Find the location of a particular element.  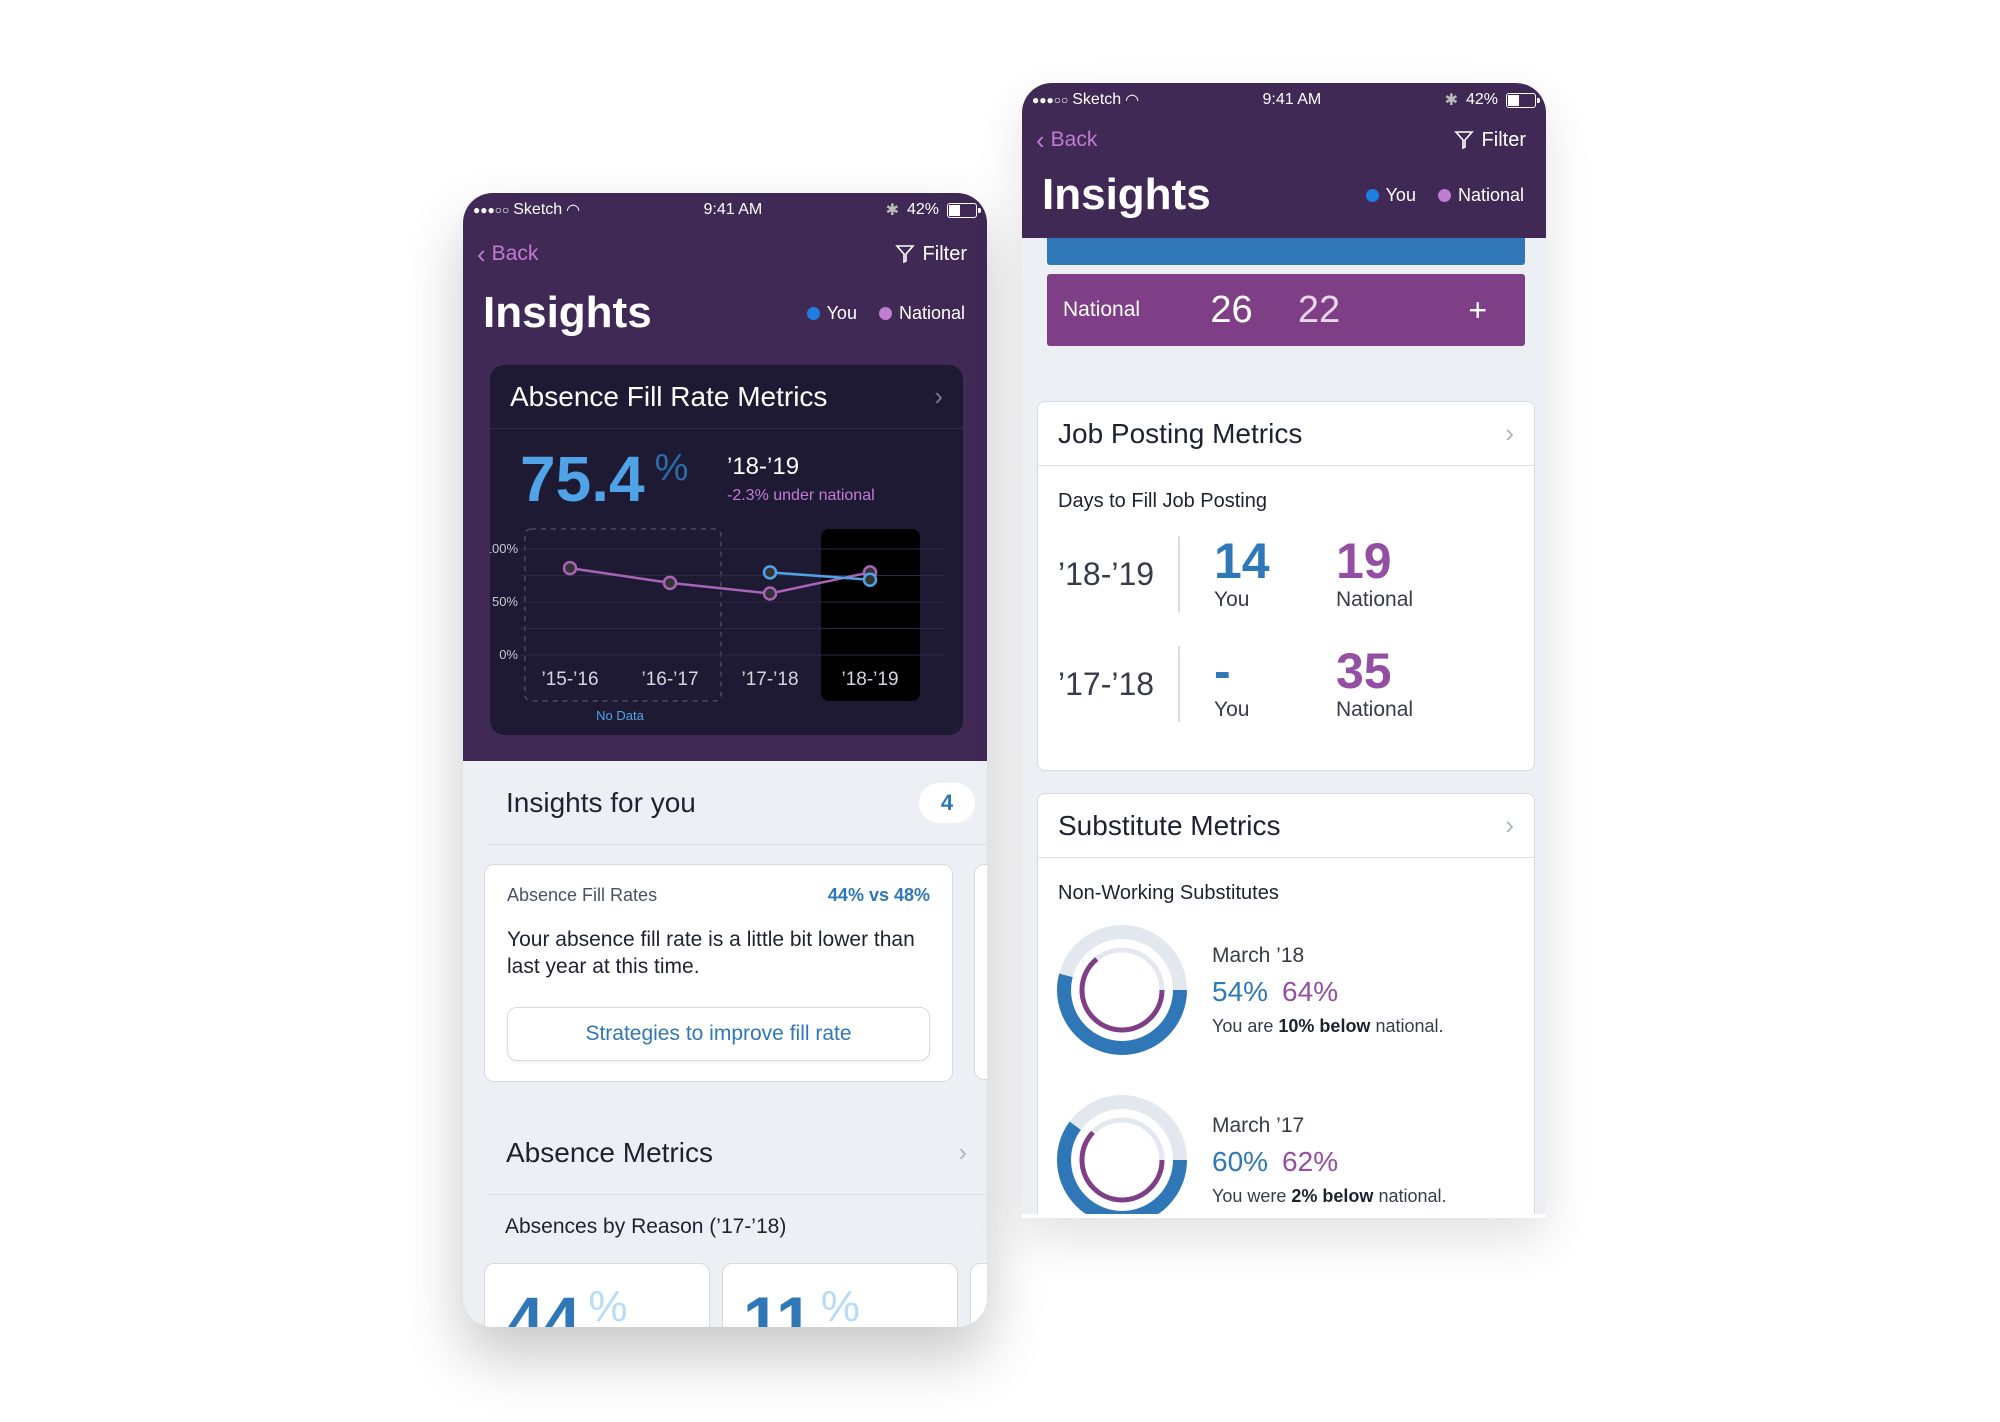

you-percent: 60% is located at coordinates (1240, 1161).